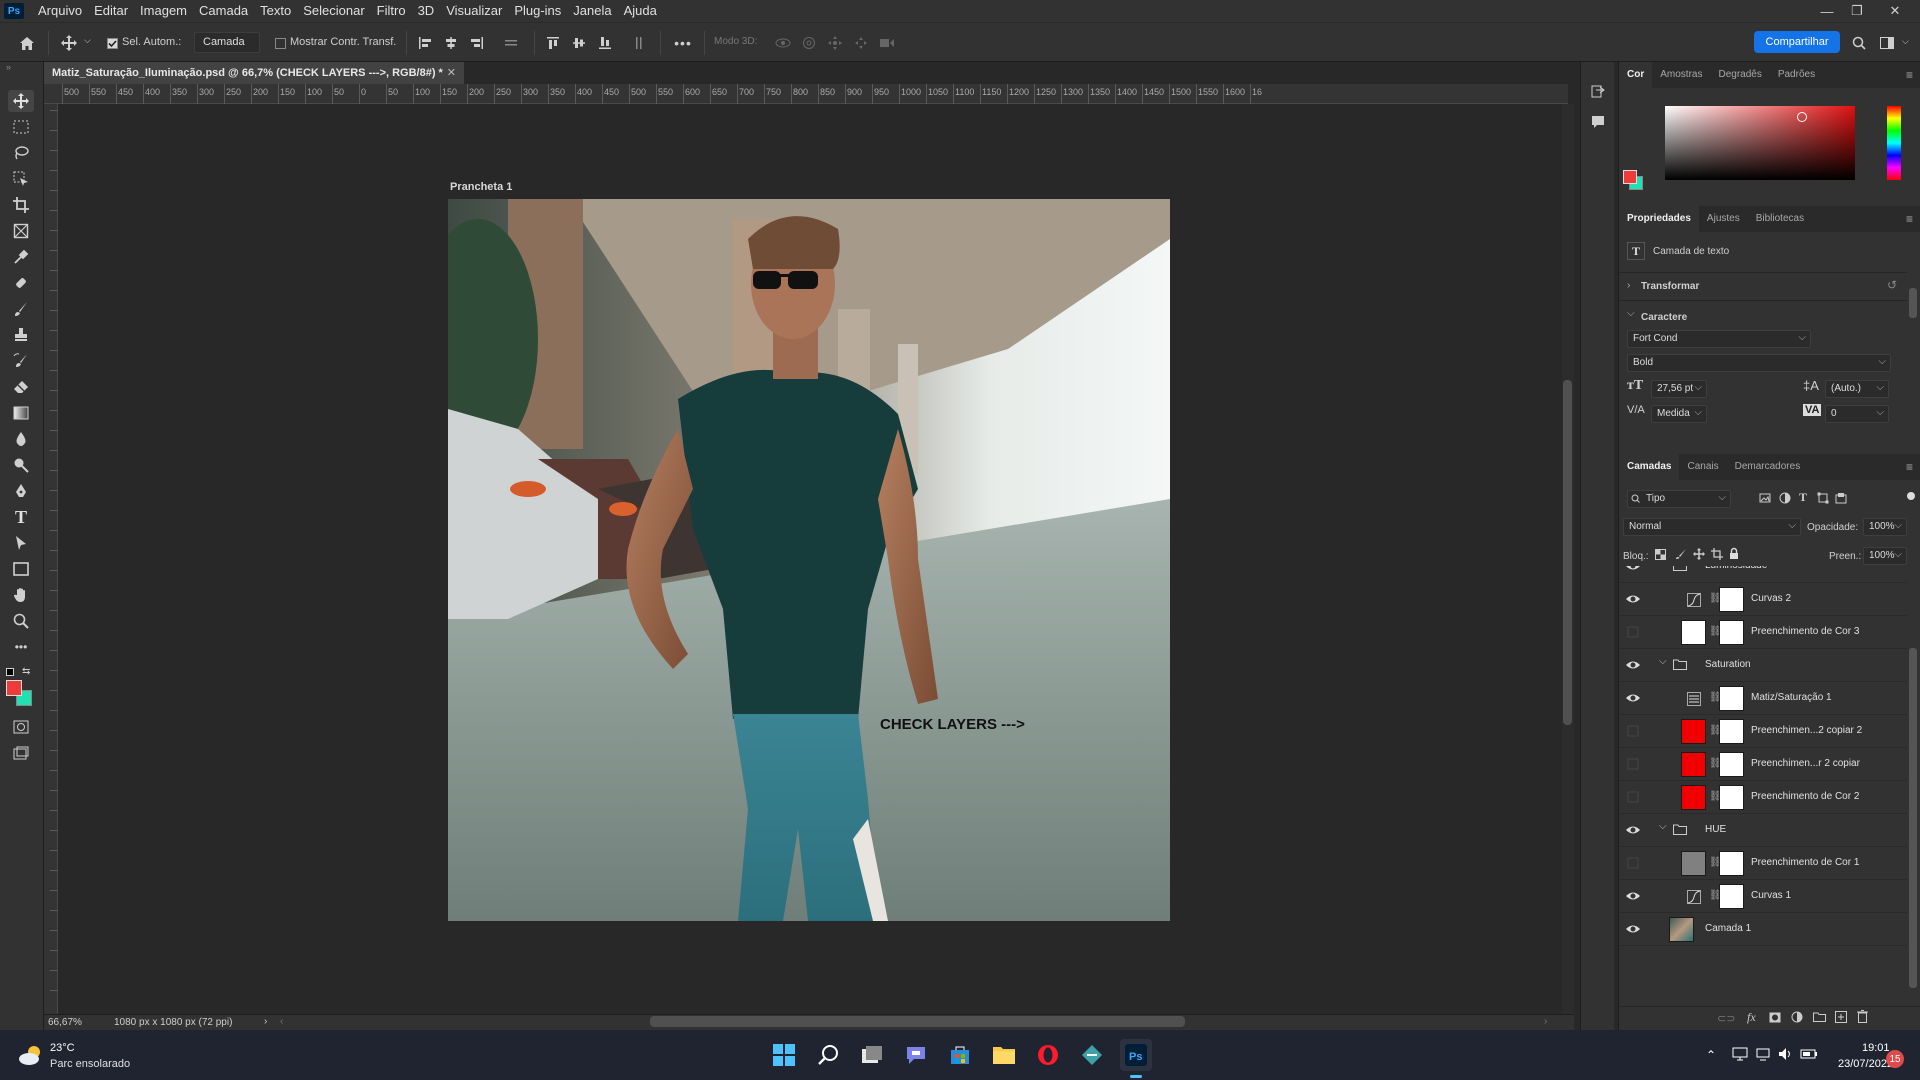  Describe the element at coordinates (872, 1055) in the screenshot. I see `task-view-icon` at that location.